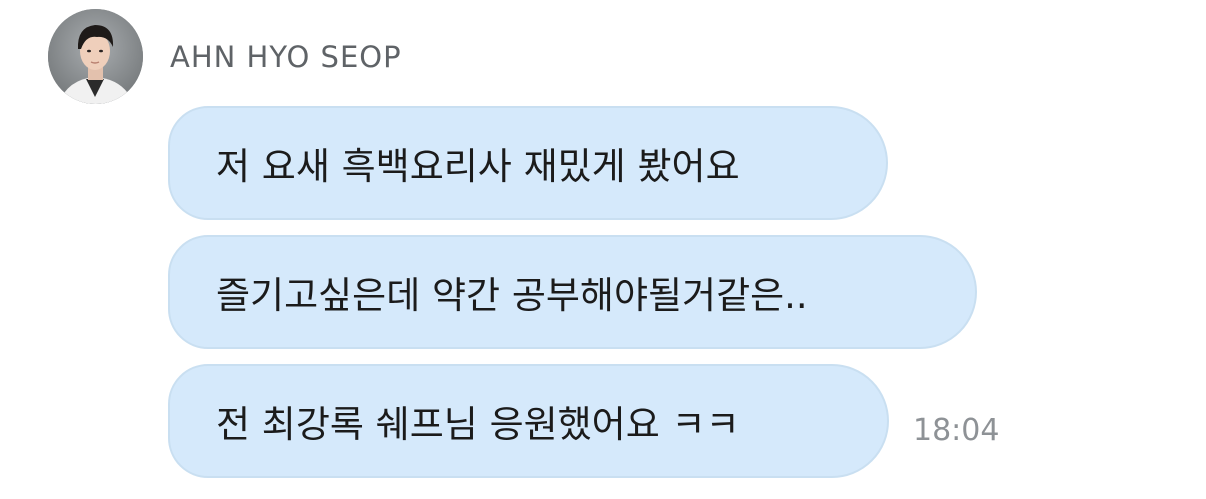  I want to click on message-bubble: 전 최강록 쉐프님 응원했어요 ㅋㅋ, so click(528, 421).